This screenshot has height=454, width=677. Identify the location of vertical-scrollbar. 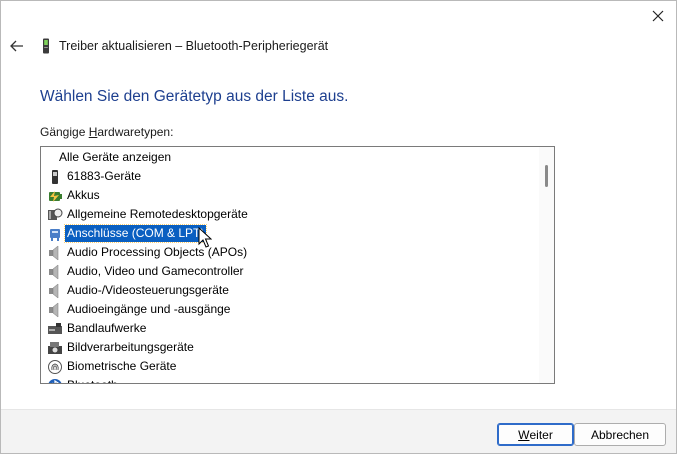
(546, 265).